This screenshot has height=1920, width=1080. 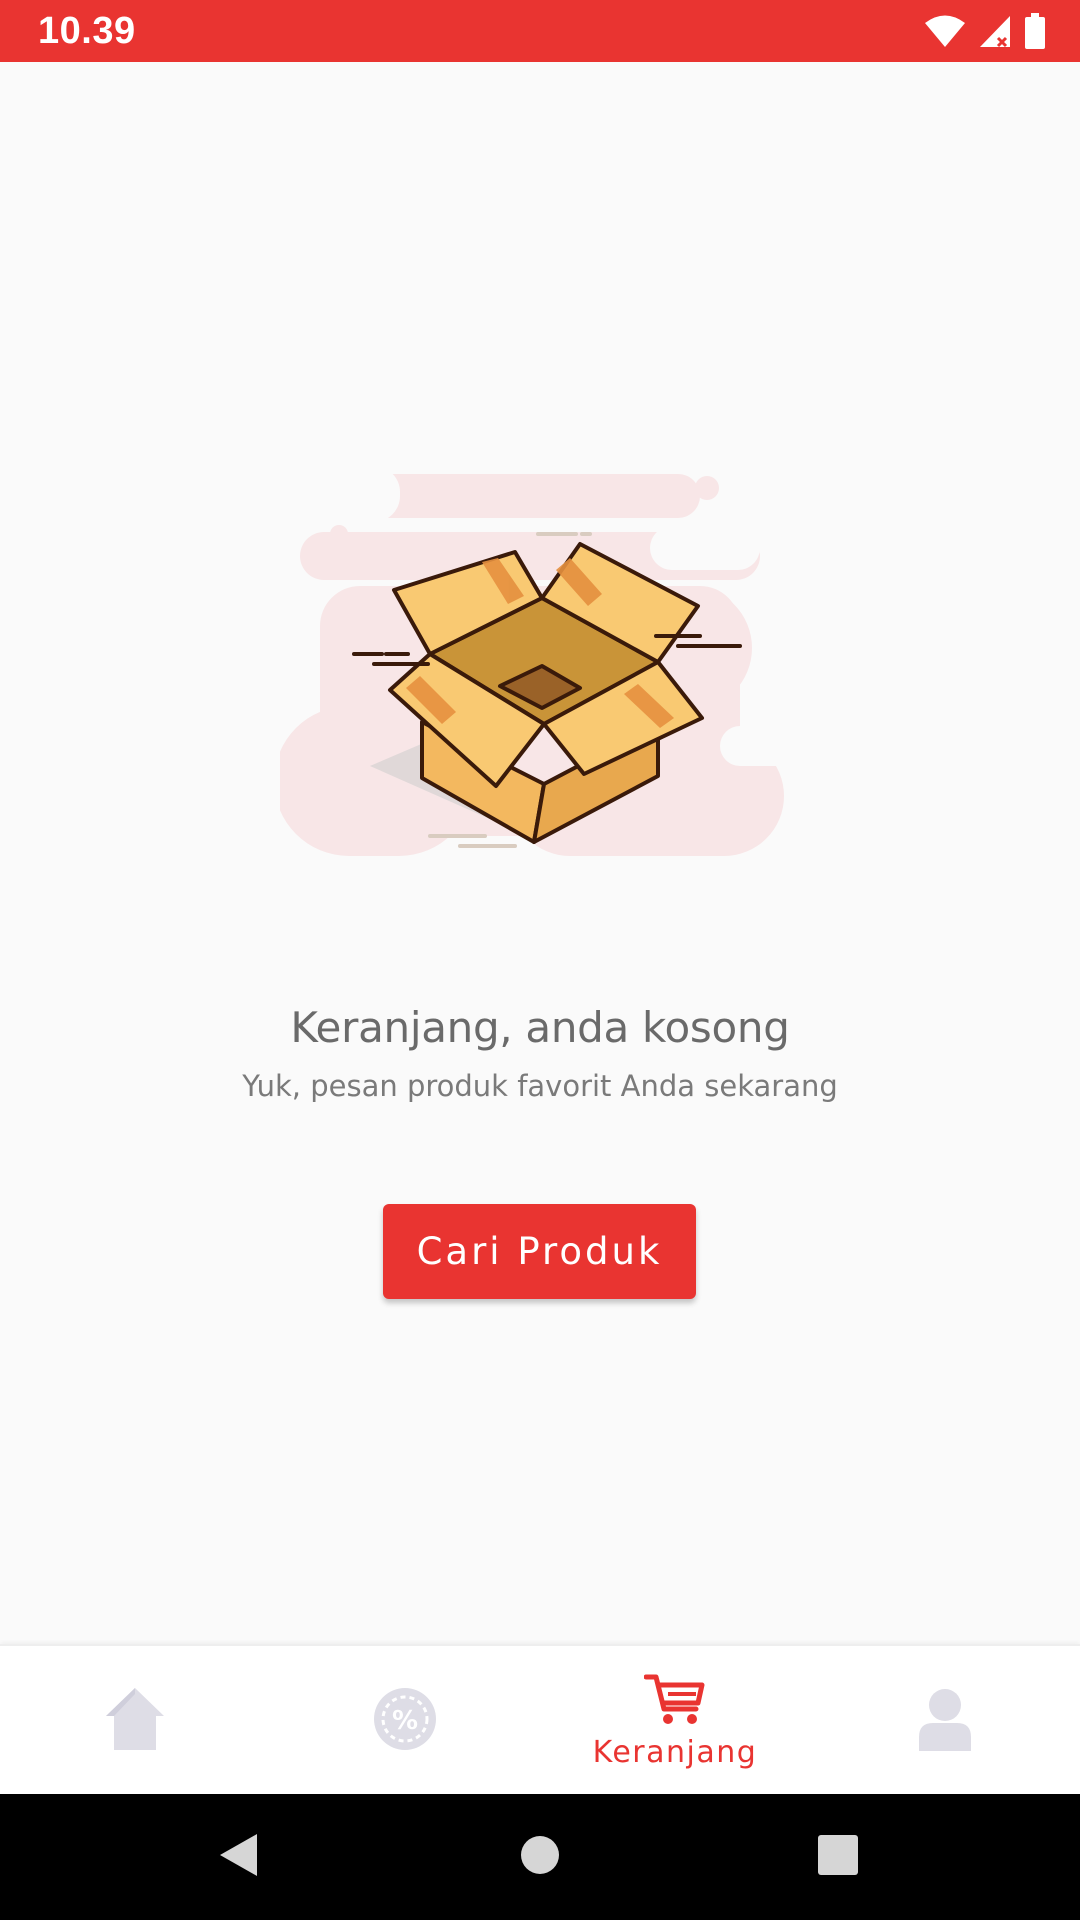 I want to click on profile-icon, so click(x=945, y=1721).